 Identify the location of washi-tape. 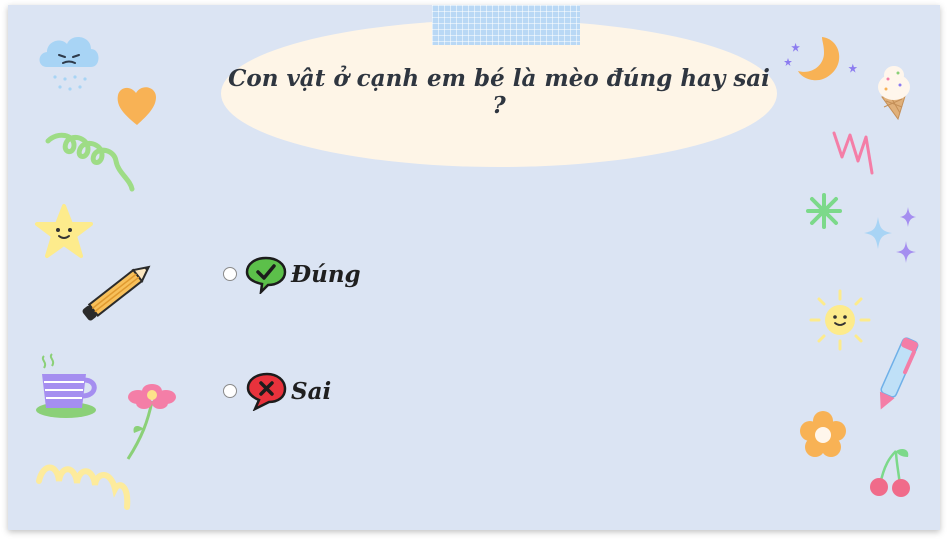
(506, 25).